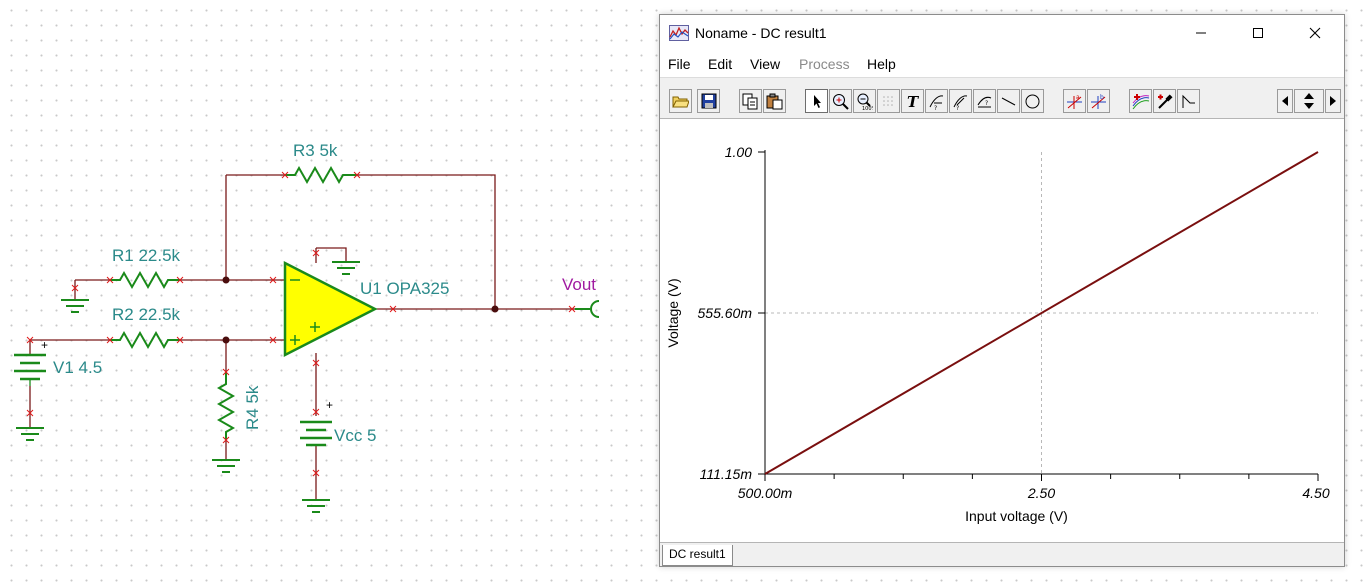 This screenshot has width=1366, height=587. I want to click on cursor-a-icon: a, so click(1074, 101).